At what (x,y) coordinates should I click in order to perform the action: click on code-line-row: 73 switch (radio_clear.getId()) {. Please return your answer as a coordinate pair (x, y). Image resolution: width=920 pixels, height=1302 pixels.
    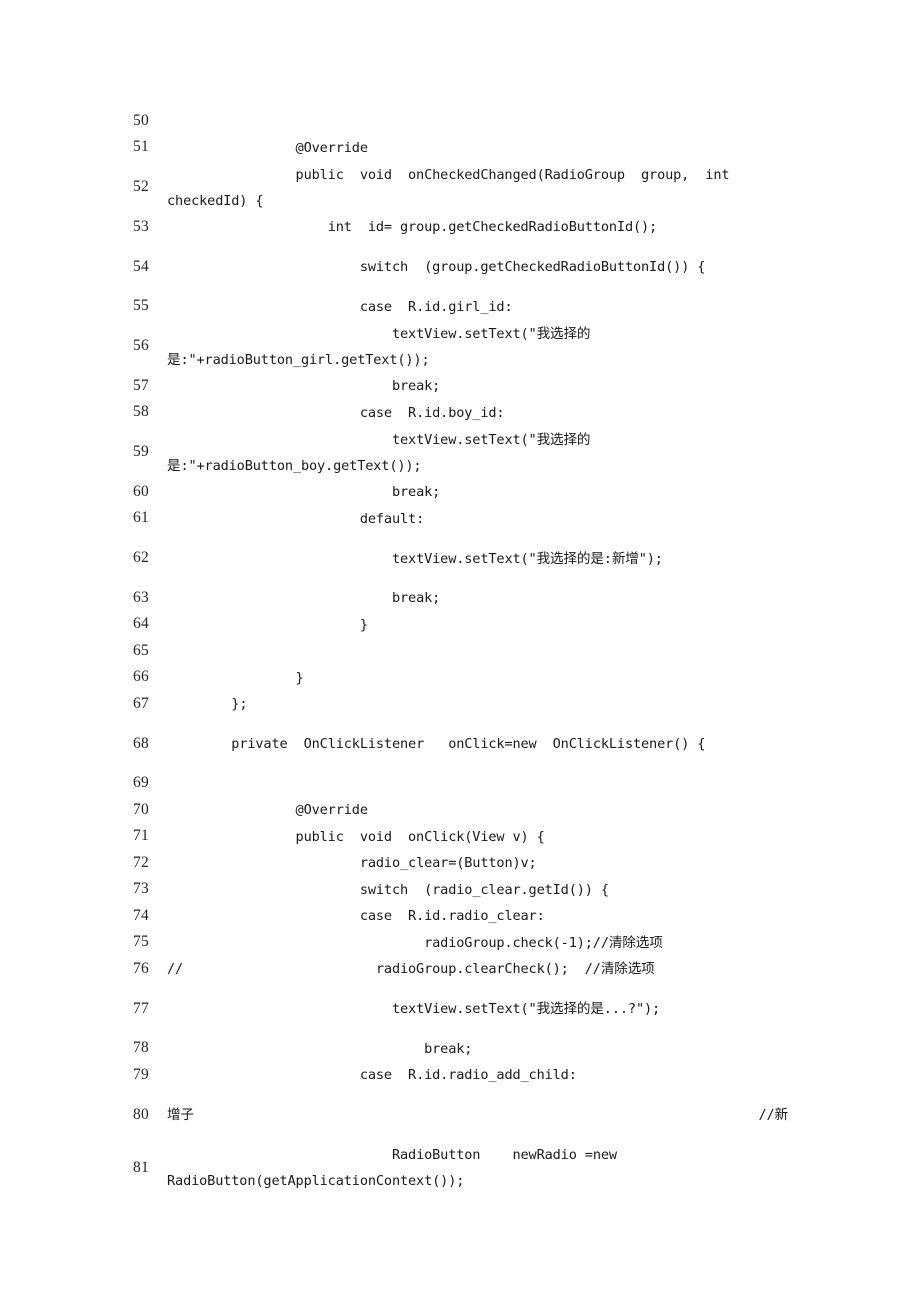
    Looking at the image, I should click on (460, 890).